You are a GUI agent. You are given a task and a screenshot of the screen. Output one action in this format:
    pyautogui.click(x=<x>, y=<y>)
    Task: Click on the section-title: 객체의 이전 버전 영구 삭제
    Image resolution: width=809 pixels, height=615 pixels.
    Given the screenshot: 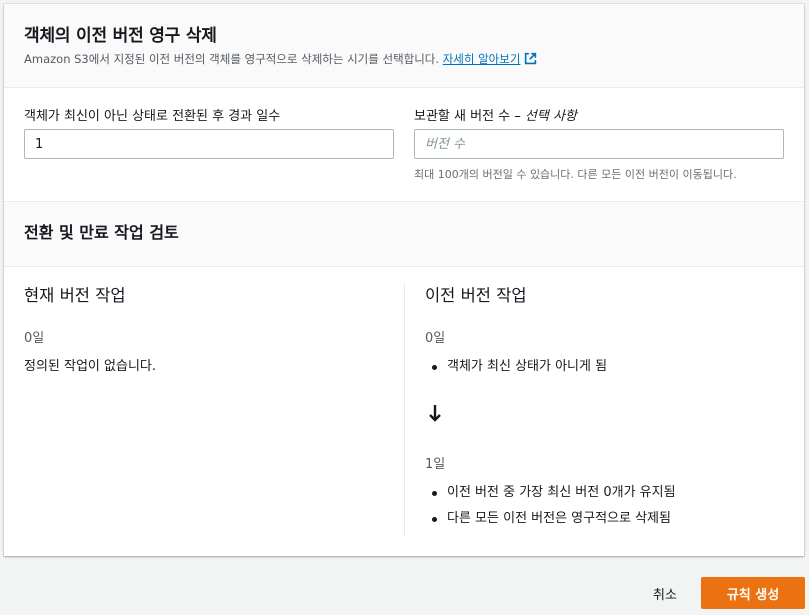 What is the action you would take?
    pyautogui.click(x=120, y=36)
    